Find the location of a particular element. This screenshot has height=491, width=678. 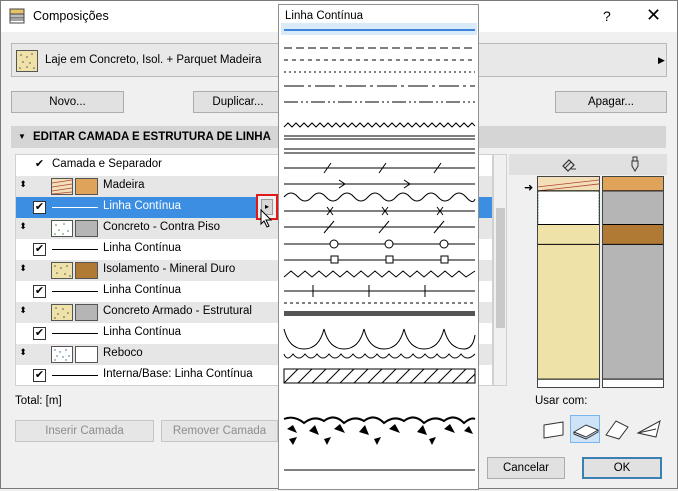

insert-layer-button: Inserir Camada is located at coordinates (84, 431).